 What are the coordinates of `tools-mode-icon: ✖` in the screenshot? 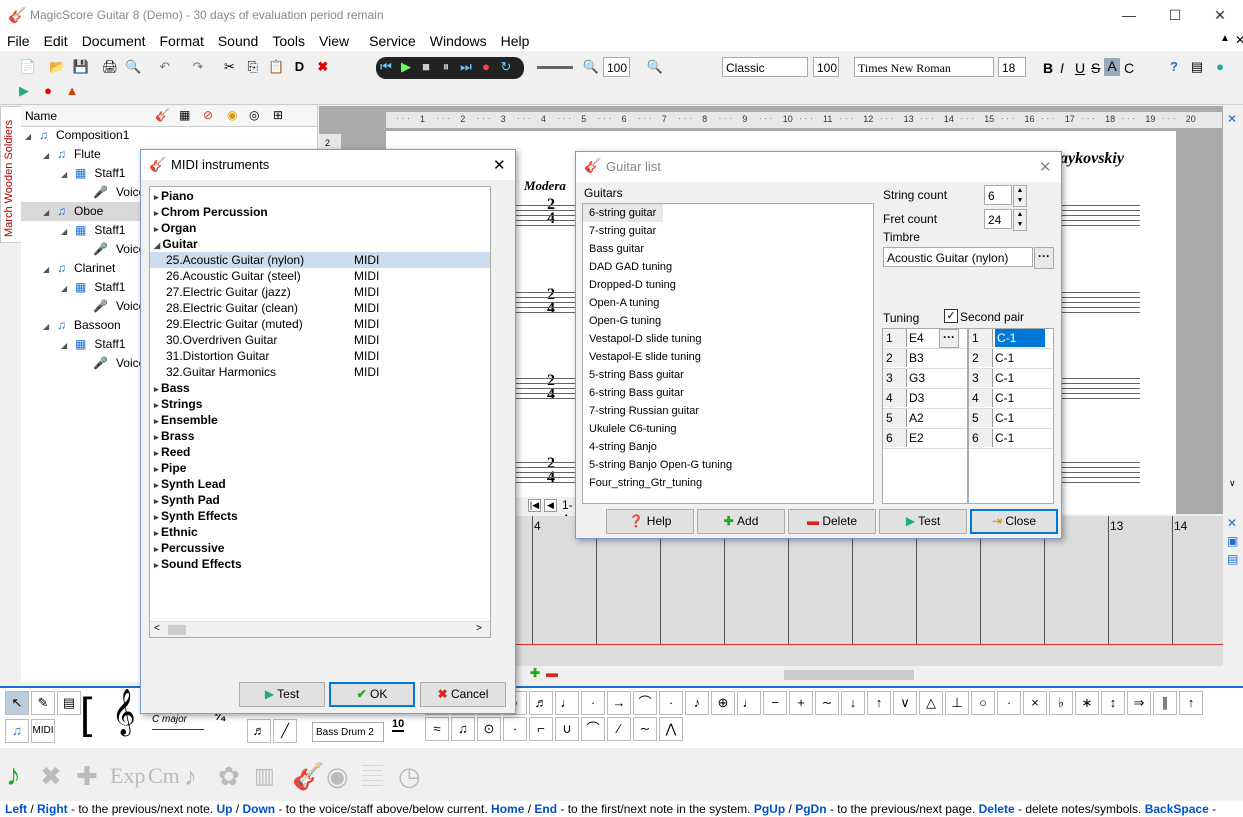 It's located at (51, 776).